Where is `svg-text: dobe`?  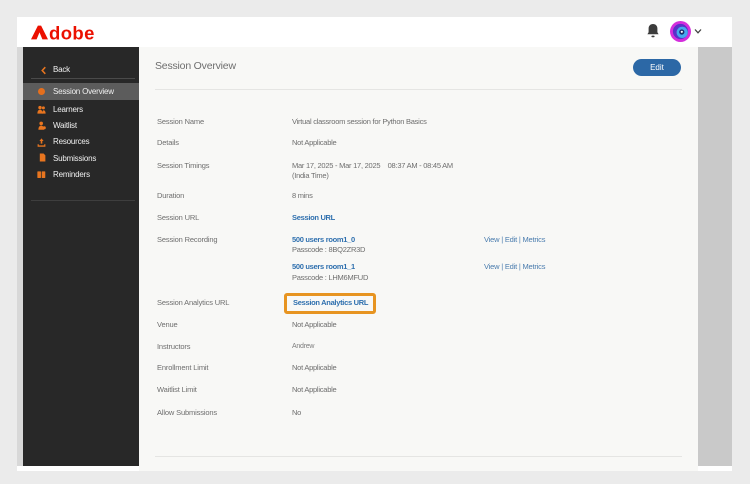
svg-text: dobe is located at coordinates (72, 33).